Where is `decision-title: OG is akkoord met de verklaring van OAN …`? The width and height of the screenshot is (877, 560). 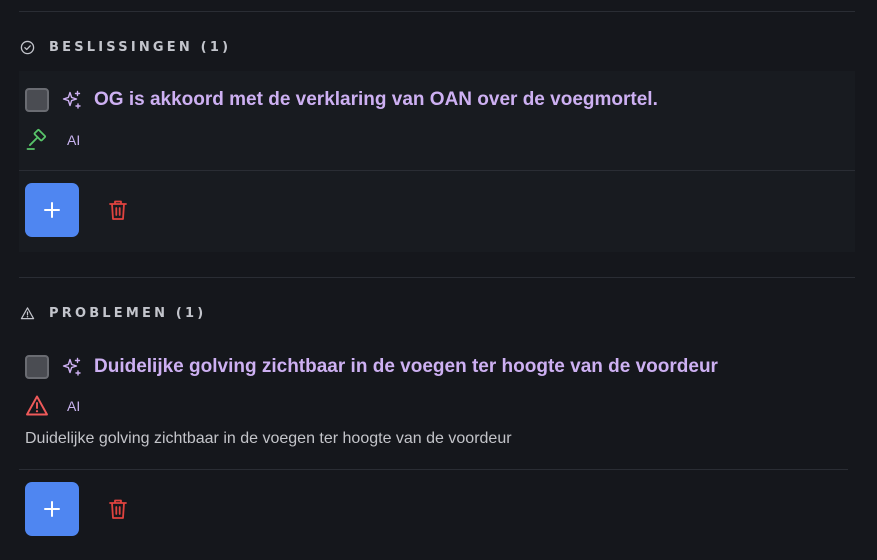
decision-title: OG is akkoord met de verklaring van OAN … is located at coordinates (376, 100).